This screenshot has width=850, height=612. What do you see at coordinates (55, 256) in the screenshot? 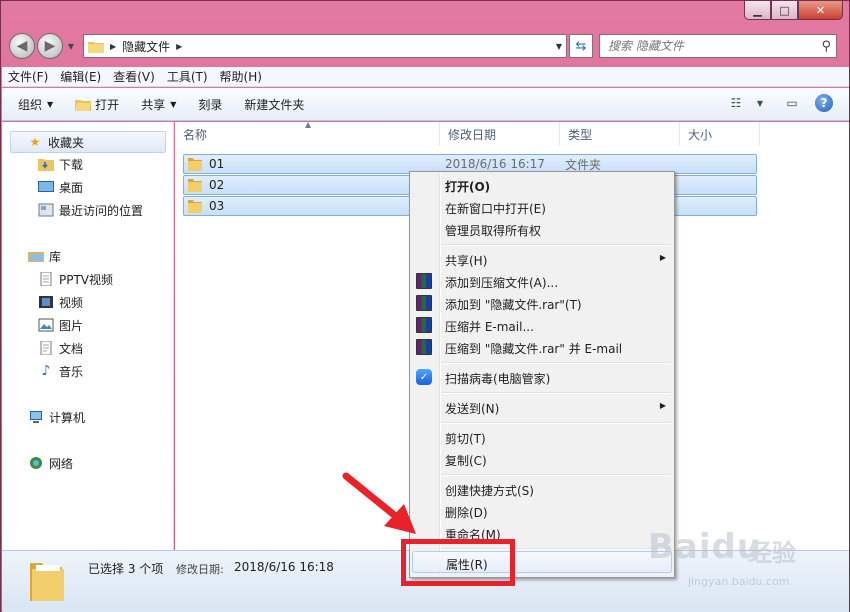
I see `nav-label: 库` at bounding box center [55, 256].